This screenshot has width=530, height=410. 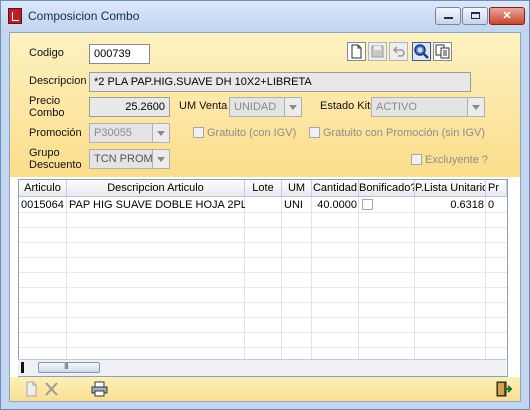 I want to click on gratuito-promocion-checkbox, so click(x=314, y=132).